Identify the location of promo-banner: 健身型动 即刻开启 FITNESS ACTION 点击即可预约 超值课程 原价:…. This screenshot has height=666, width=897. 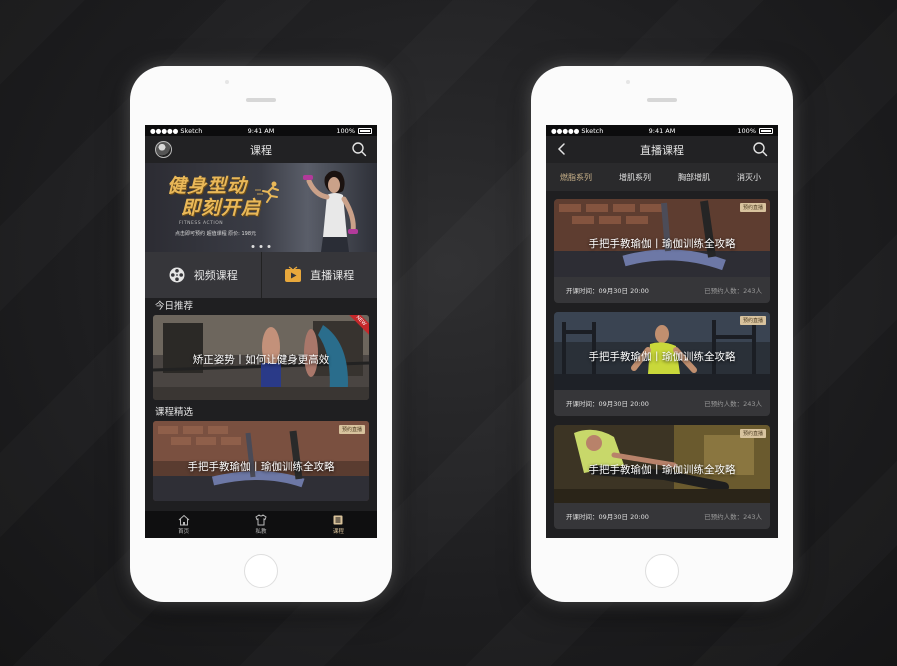
(261, 207).